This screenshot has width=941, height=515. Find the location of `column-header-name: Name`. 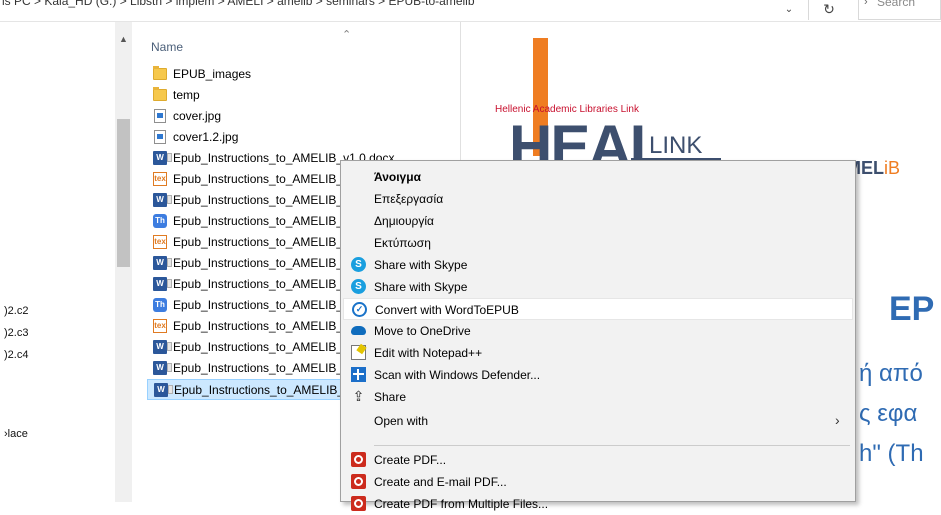

column-header-name: Name is located at coordinates (167, 47).